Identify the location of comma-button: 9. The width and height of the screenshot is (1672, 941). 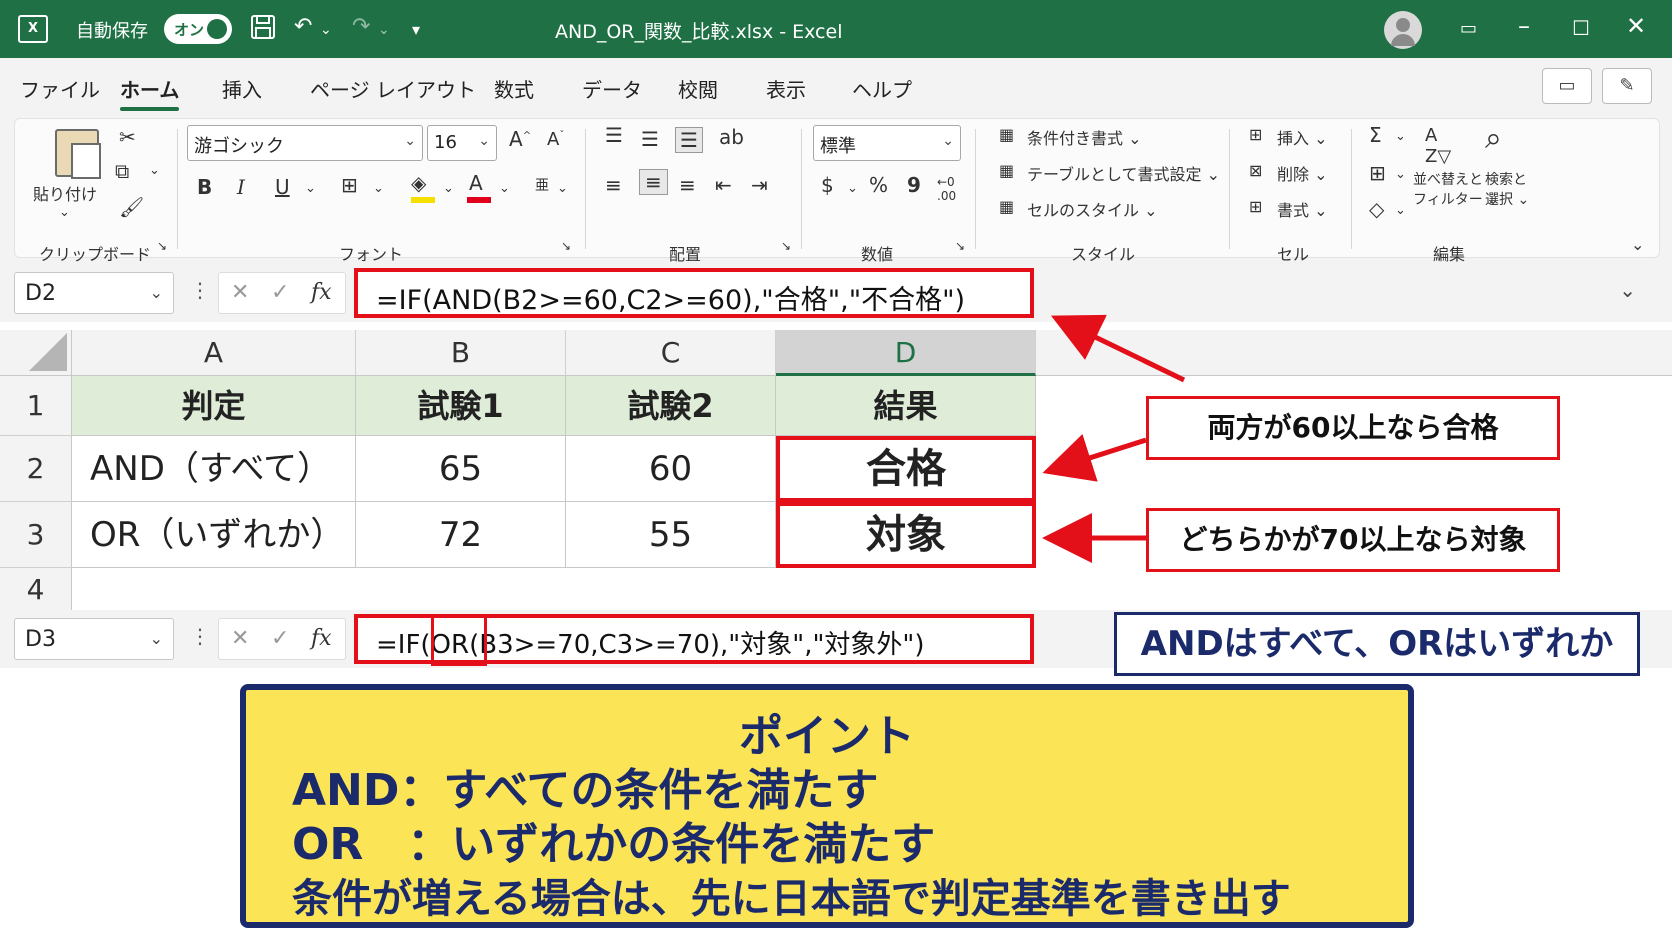
(914, 185).